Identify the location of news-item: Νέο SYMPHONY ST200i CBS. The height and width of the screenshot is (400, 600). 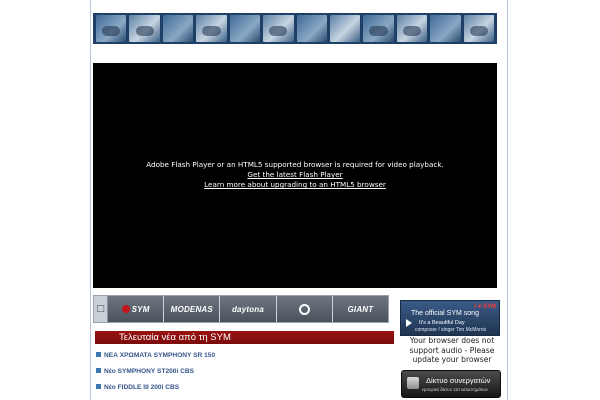
(145, 371).